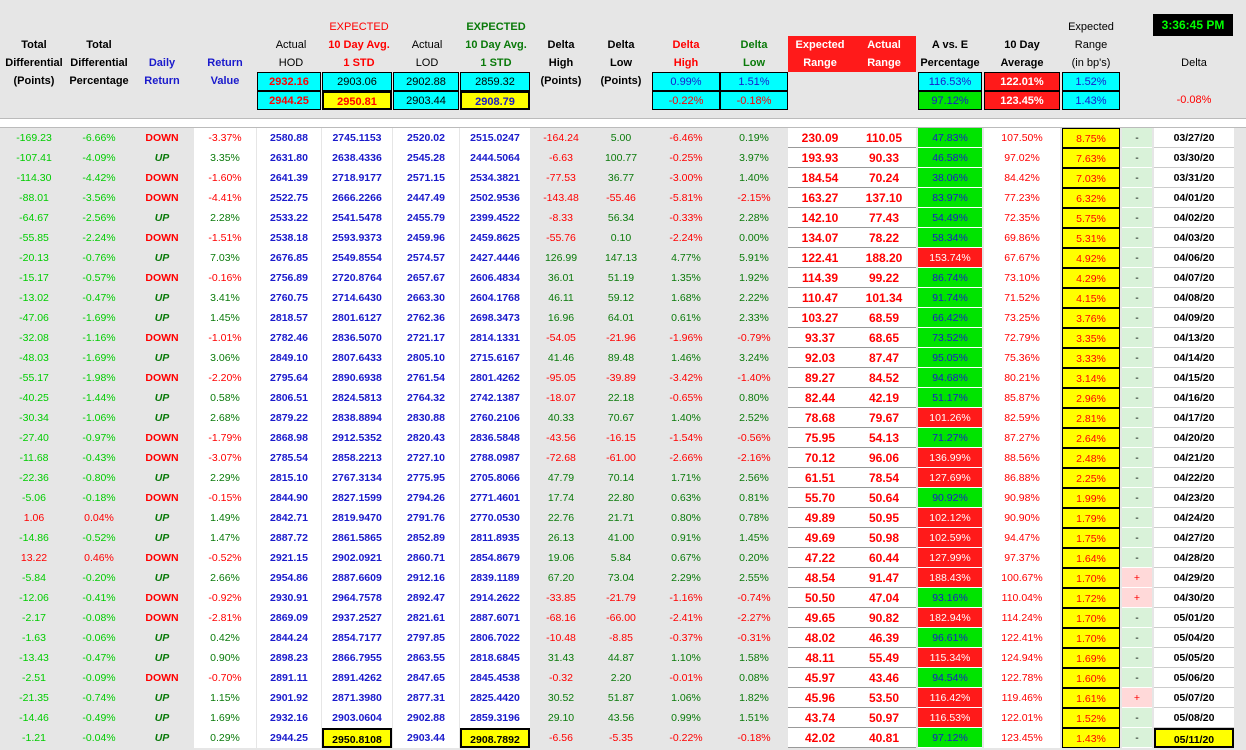 This screenshot has height=750, width=1246. What do you see at coordinates (621, 378) in the screenshot?
I see `cell-delta-low-pts: -39.89` at bounding box center [621, 378].